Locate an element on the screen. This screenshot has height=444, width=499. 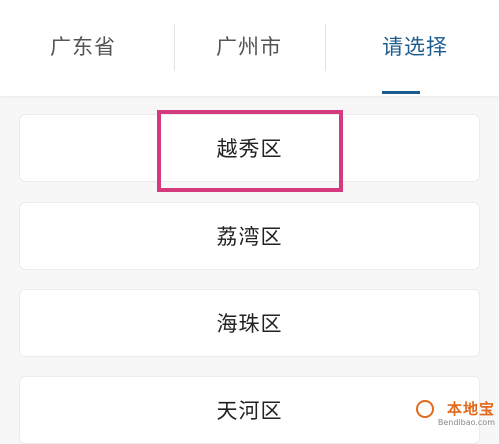
tab-district-label: 请选择 is located at coordinates (415, 47).